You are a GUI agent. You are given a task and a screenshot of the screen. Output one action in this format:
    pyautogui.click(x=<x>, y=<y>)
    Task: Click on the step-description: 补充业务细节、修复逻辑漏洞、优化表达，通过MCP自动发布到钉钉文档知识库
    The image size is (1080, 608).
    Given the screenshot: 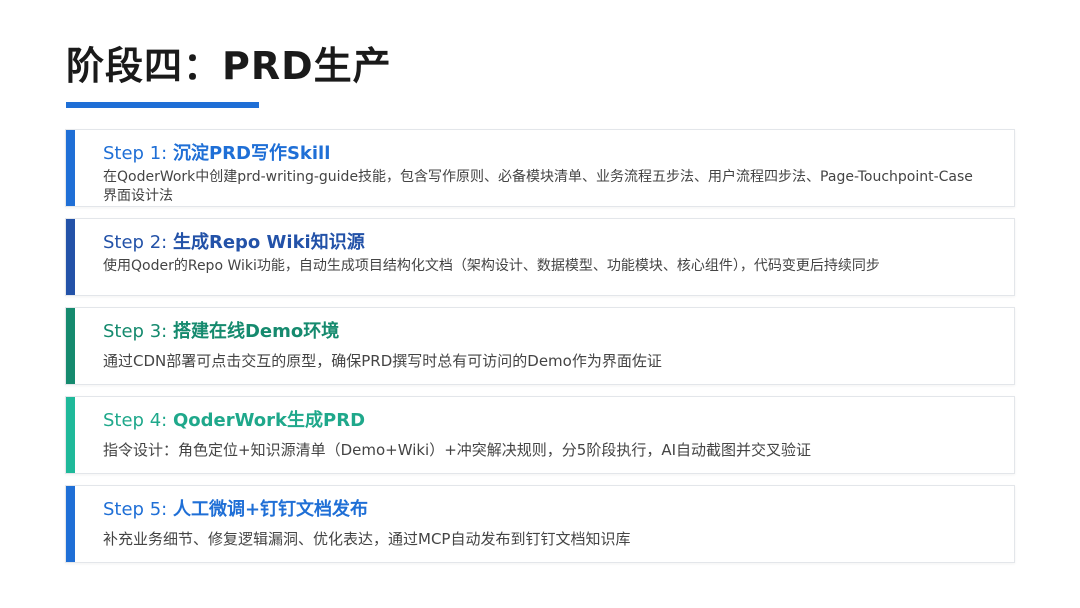 What is the action you would take?
    pyautogui.click(x=367, y=539)
    